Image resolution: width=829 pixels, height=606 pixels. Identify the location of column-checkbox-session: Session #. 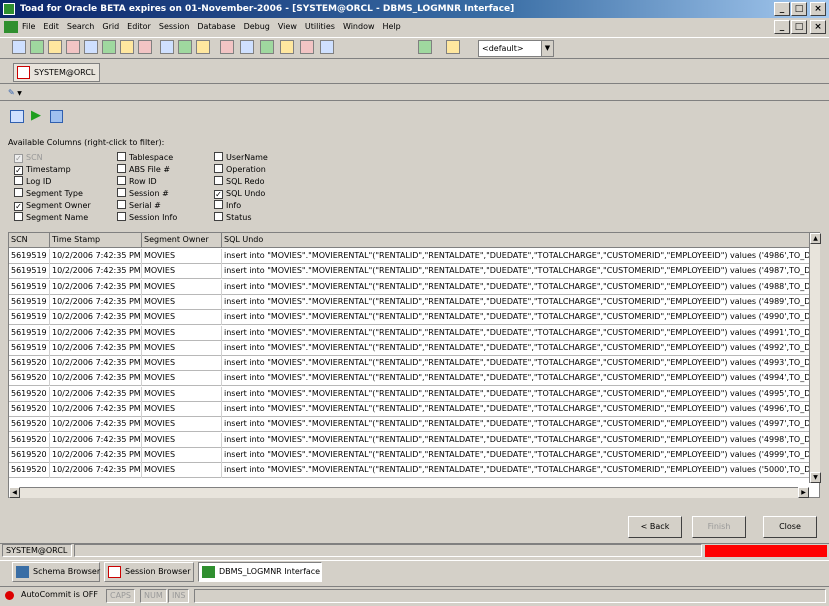
(147, 194).